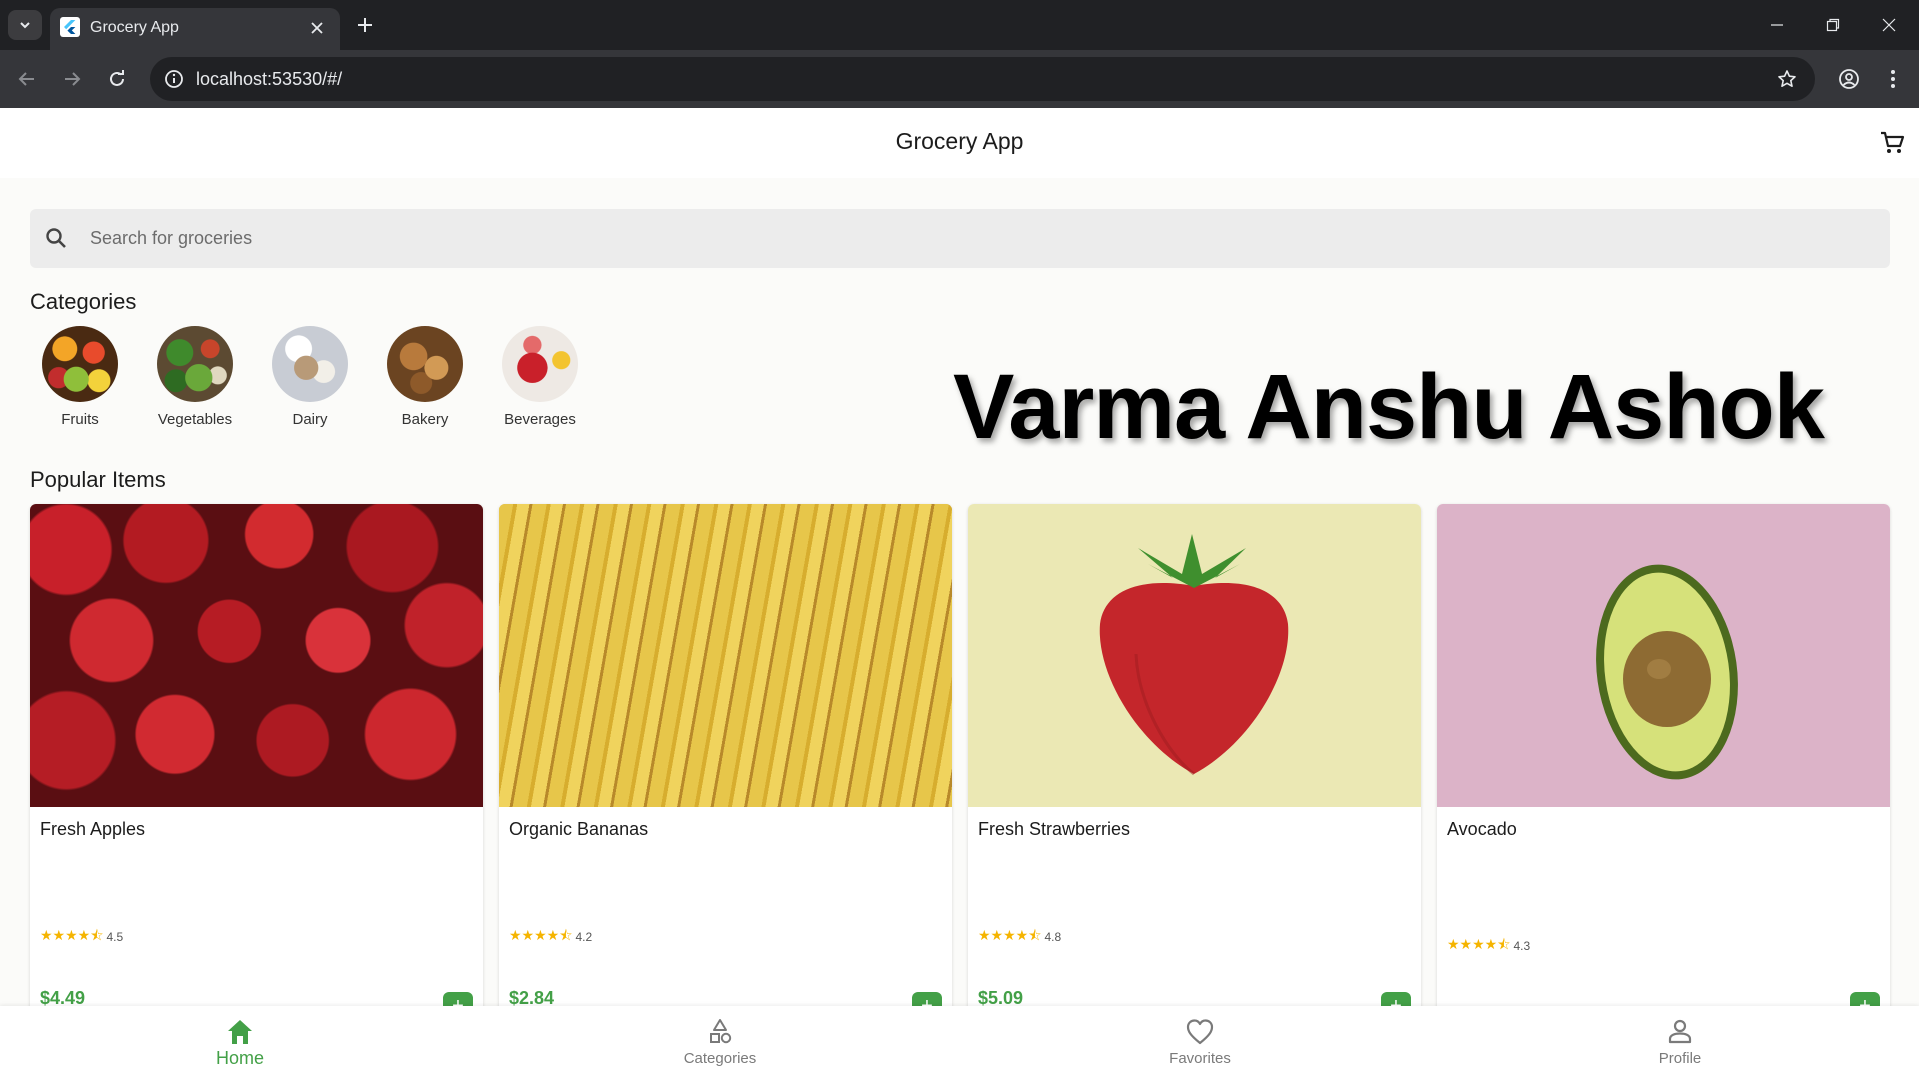 This screenshot has width=1919, height=1079. I want to click on strawberry-image, so click(1194, 655).